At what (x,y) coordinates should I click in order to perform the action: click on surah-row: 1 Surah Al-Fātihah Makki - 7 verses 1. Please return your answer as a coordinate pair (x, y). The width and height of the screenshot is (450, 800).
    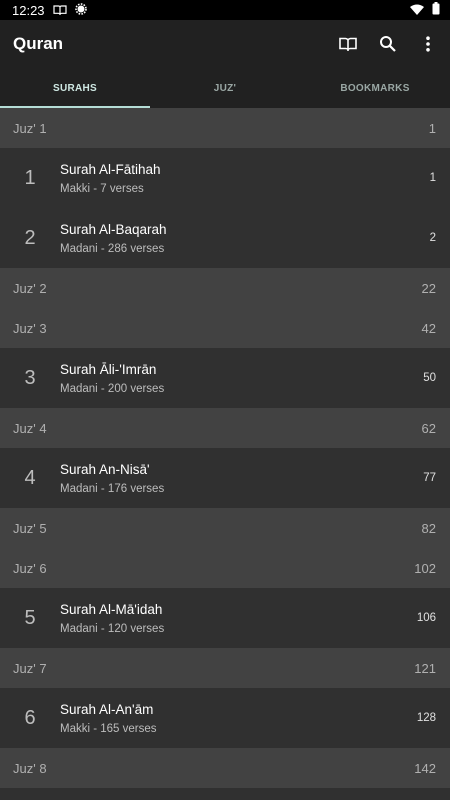
    Looking at the image, I should click on (225, 178).